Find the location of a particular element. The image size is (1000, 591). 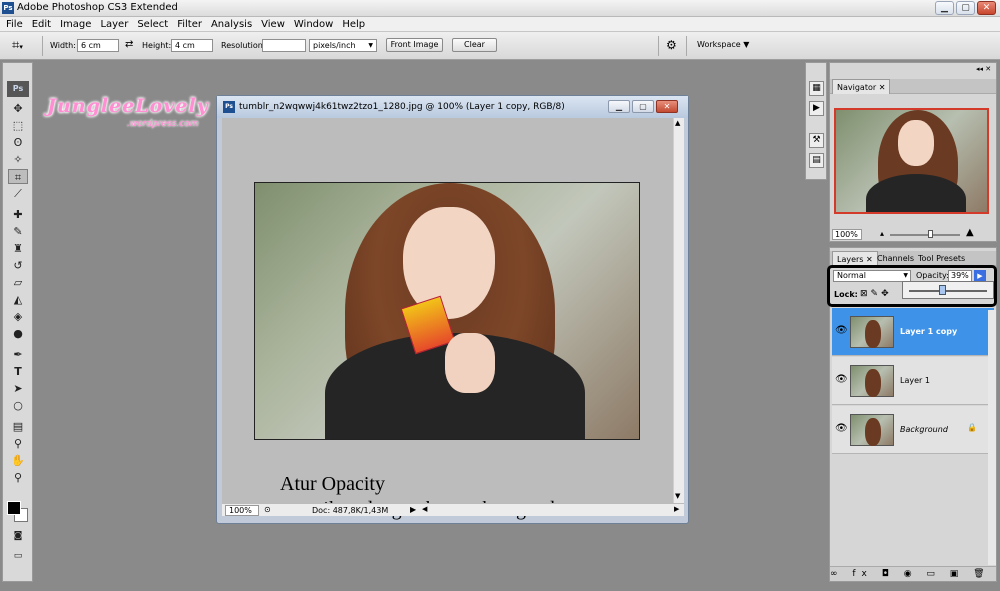

workspace-menu: Workspace ▼ is located at coordinates (723, 44).